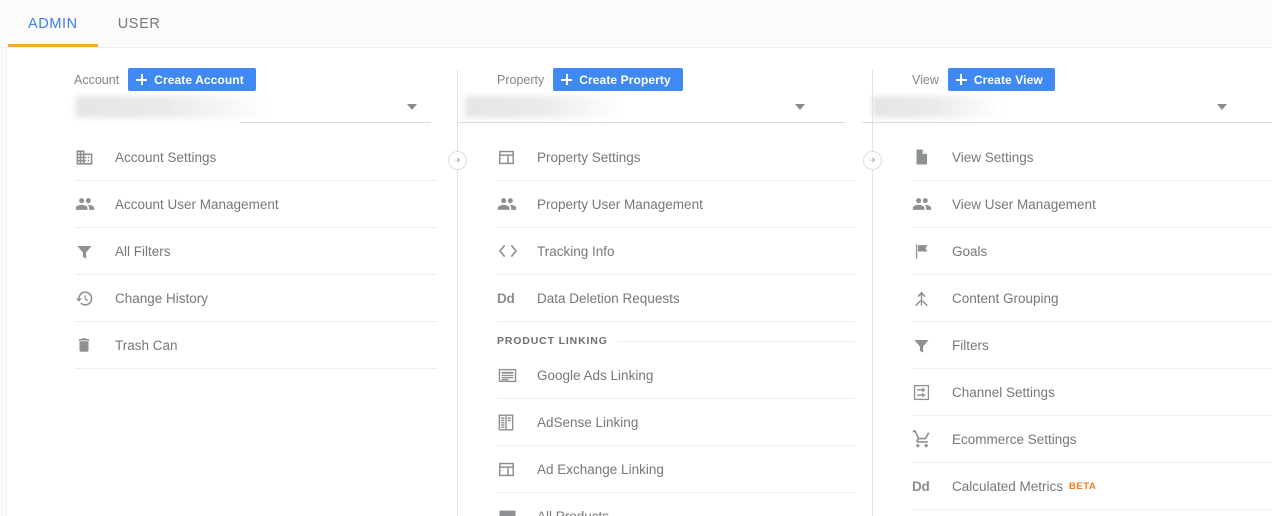  Describe the element at coordinates (256, 345) in the screenshot. I see `menu-item-trash-can: Trash Can` at that location.